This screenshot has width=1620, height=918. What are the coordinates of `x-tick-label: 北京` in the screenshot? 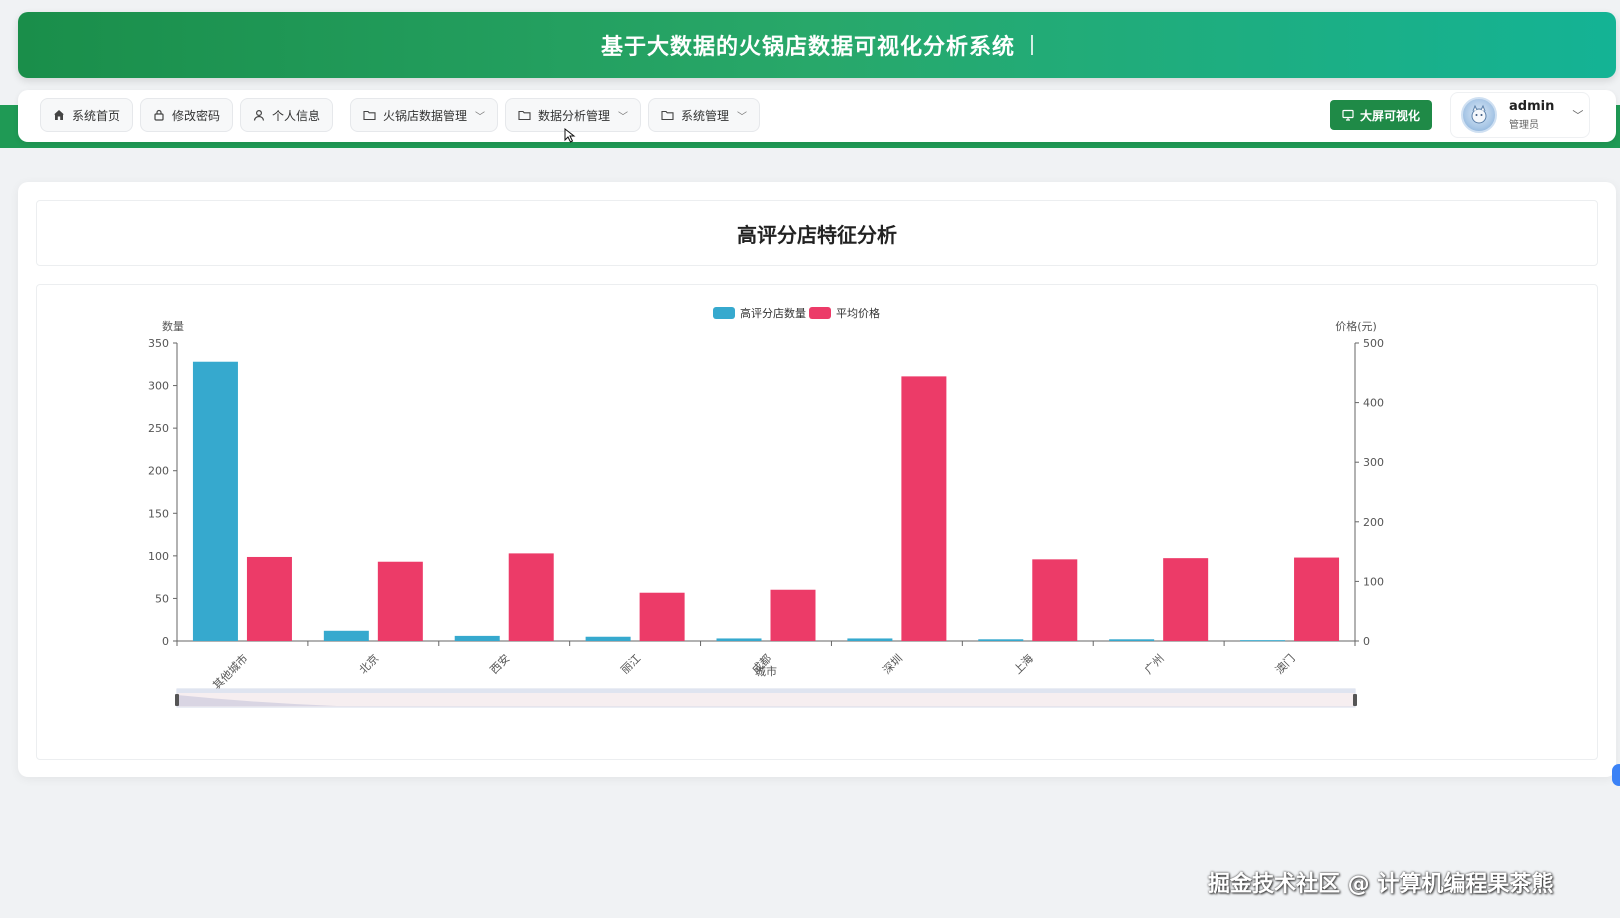 It's located at (368, 663).